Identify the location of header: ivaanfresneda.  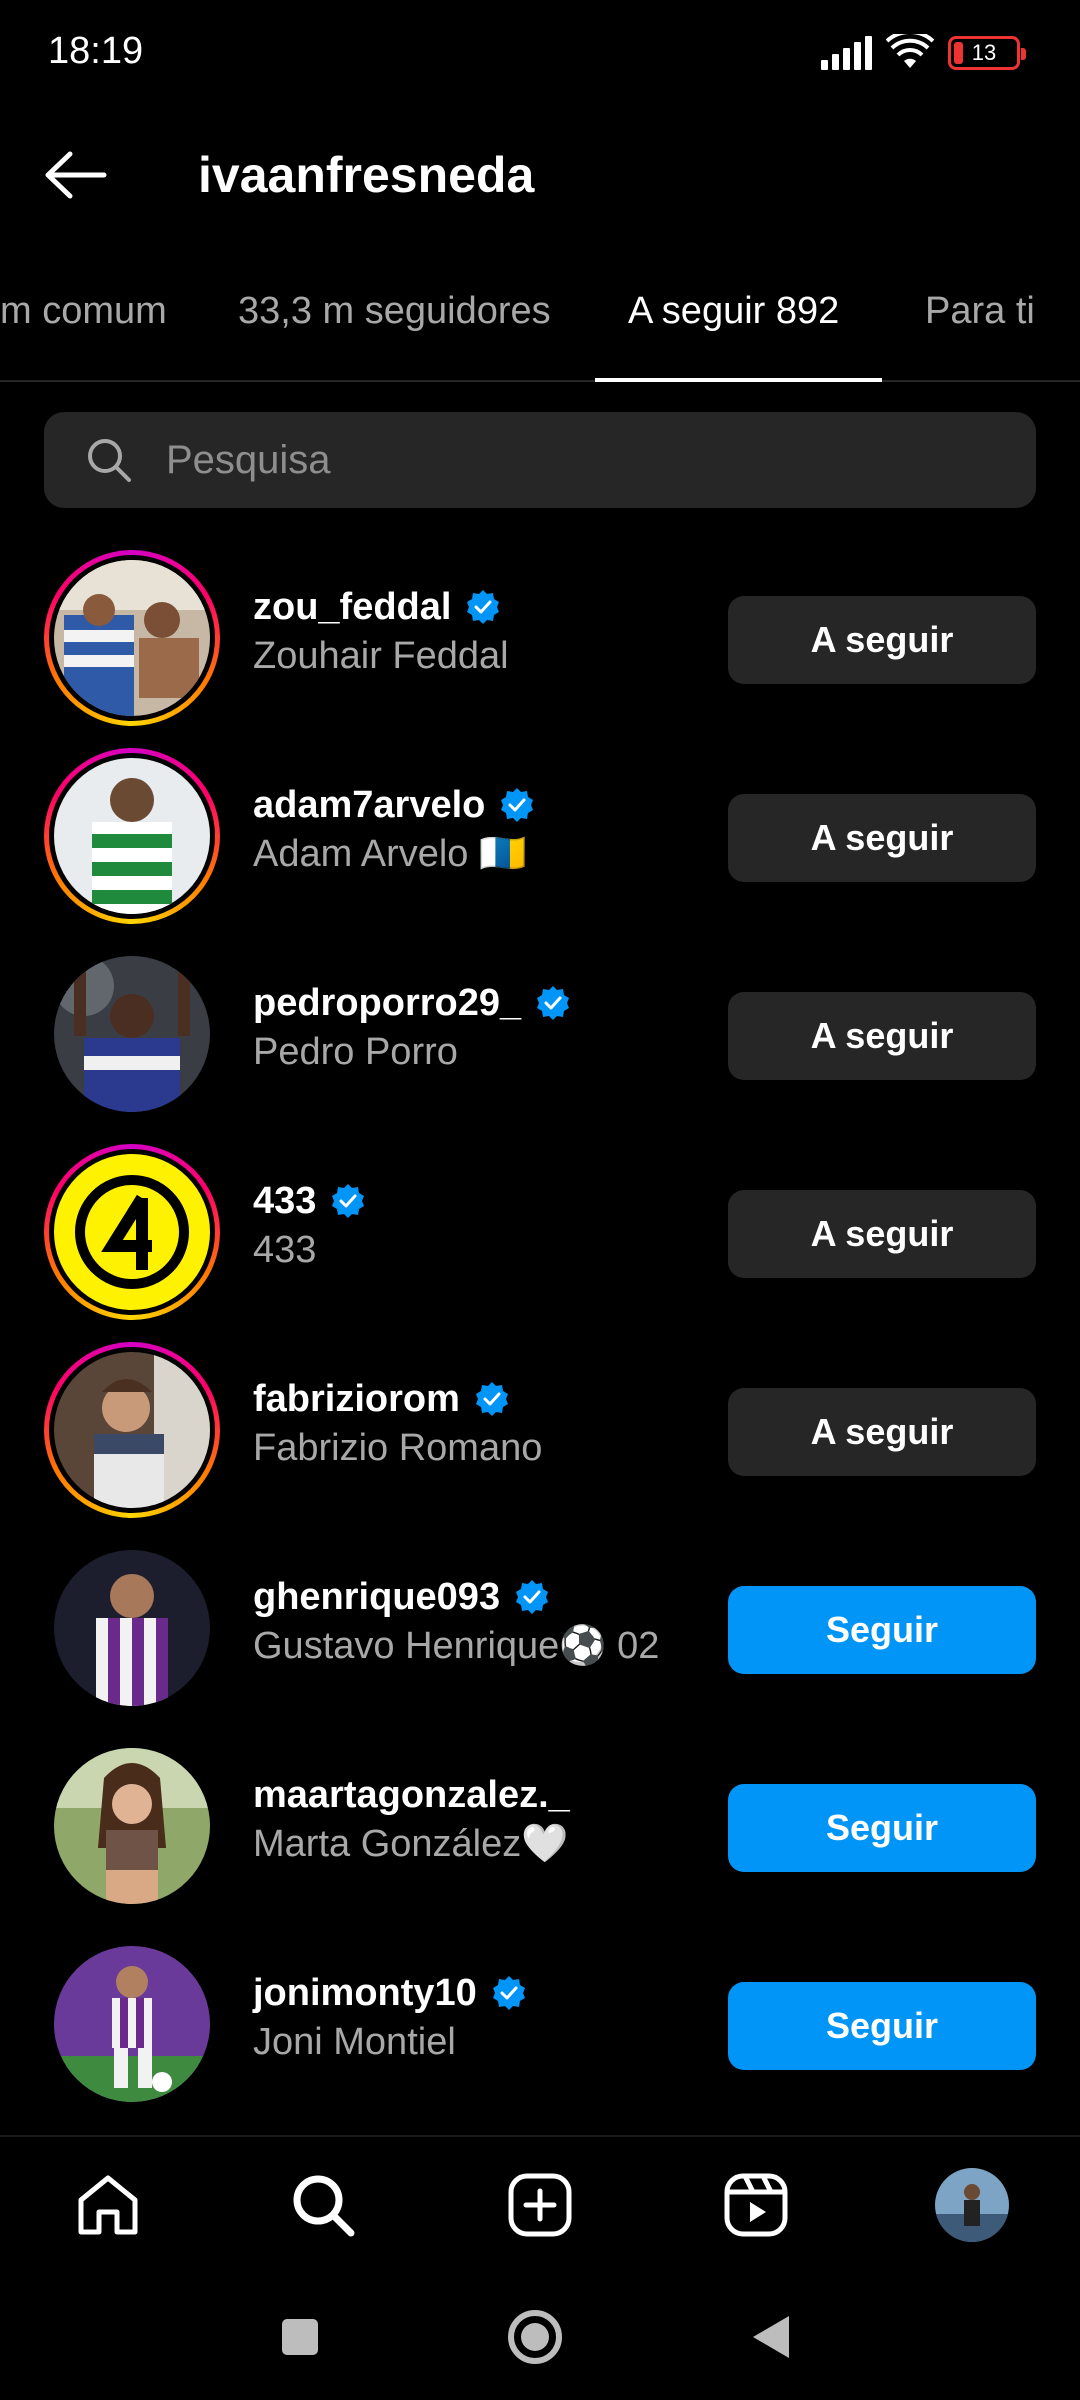
(540, 175).